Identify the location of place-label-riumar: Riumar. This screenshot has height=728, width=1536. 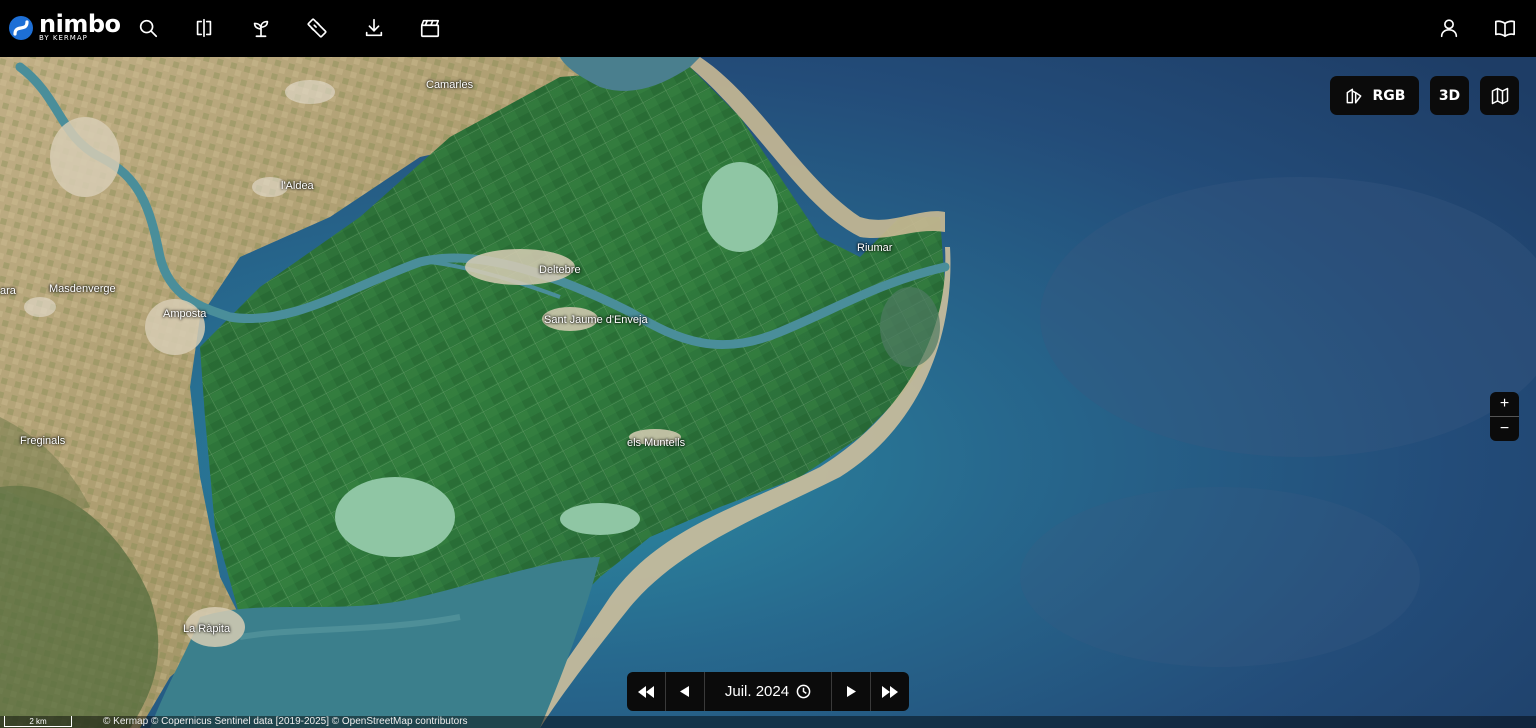
(875, 248).